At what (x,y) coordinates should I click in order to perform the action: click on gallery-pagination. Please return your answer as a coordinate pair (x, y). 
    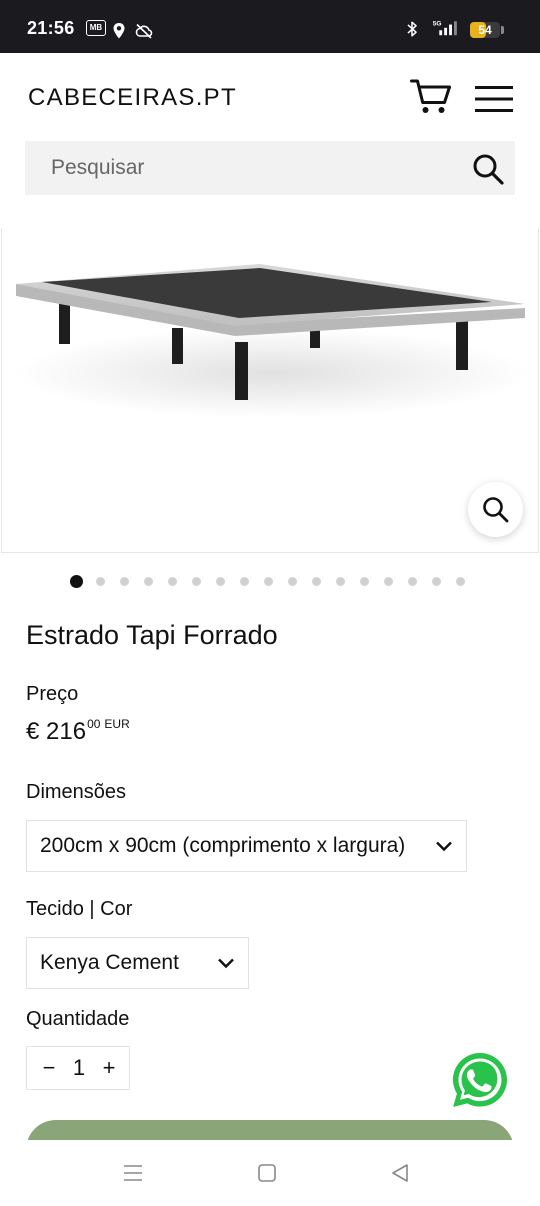
    Looking at the image, I should click on (275, 581).